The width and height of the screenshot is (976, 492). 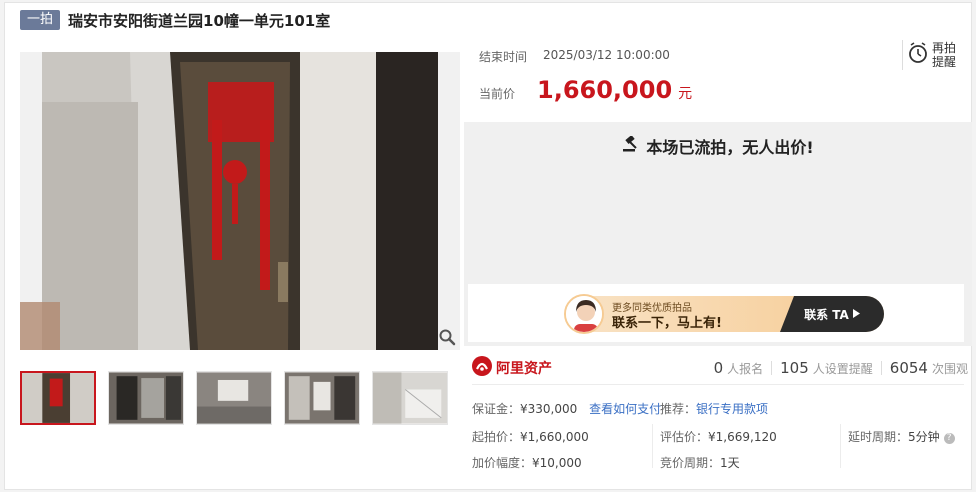 What do you see at coordinates (908, 368) in the screenshot?
I see `view-count: 6054` at bounding box center [908, 368].